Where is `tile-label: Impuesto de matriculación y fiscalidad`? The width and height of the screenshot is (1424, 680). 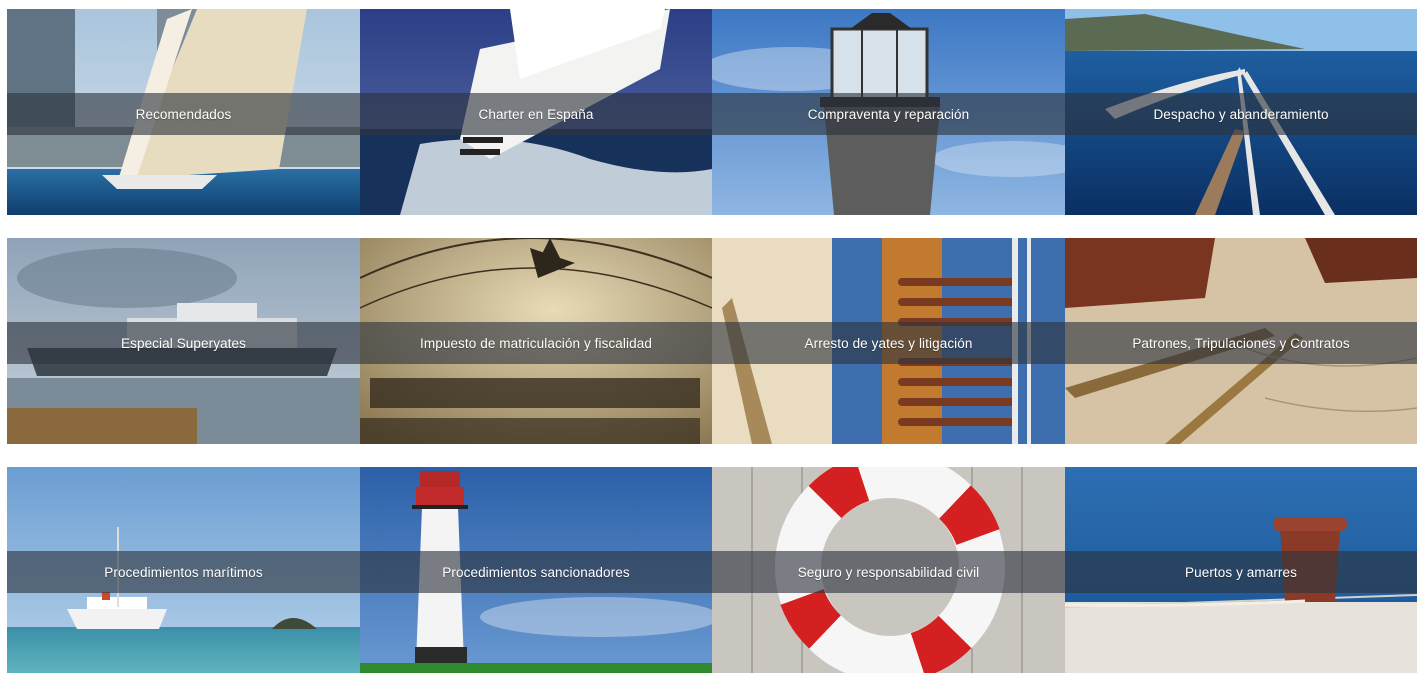
tile-label: Impuesto de matriculación y fiscalidad is located at coordinates (536, 343).